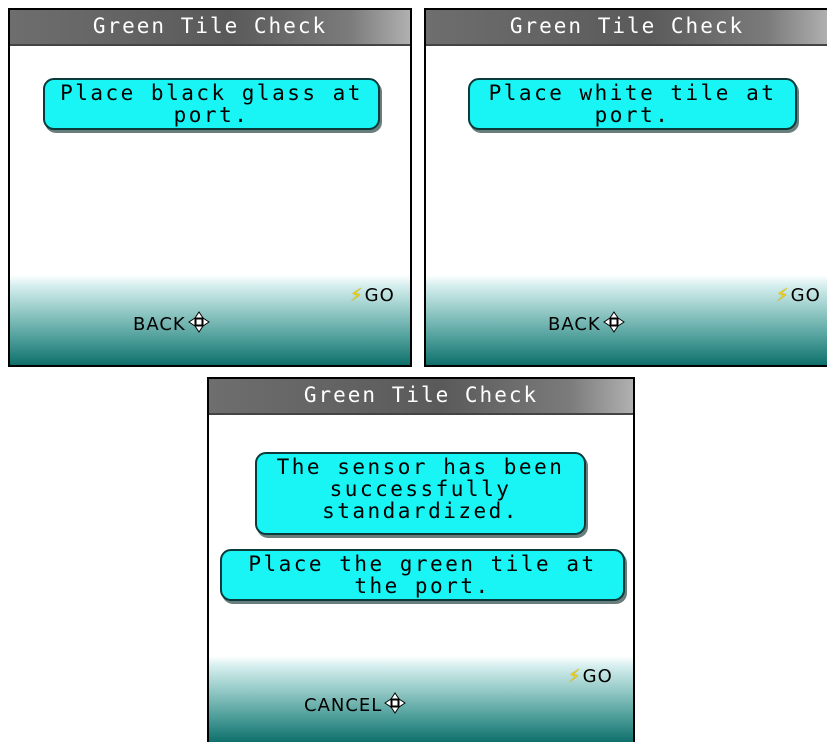 The image size is (827, 742). I want to click on instruction-message: Place black glass at port., so click(211, 104).